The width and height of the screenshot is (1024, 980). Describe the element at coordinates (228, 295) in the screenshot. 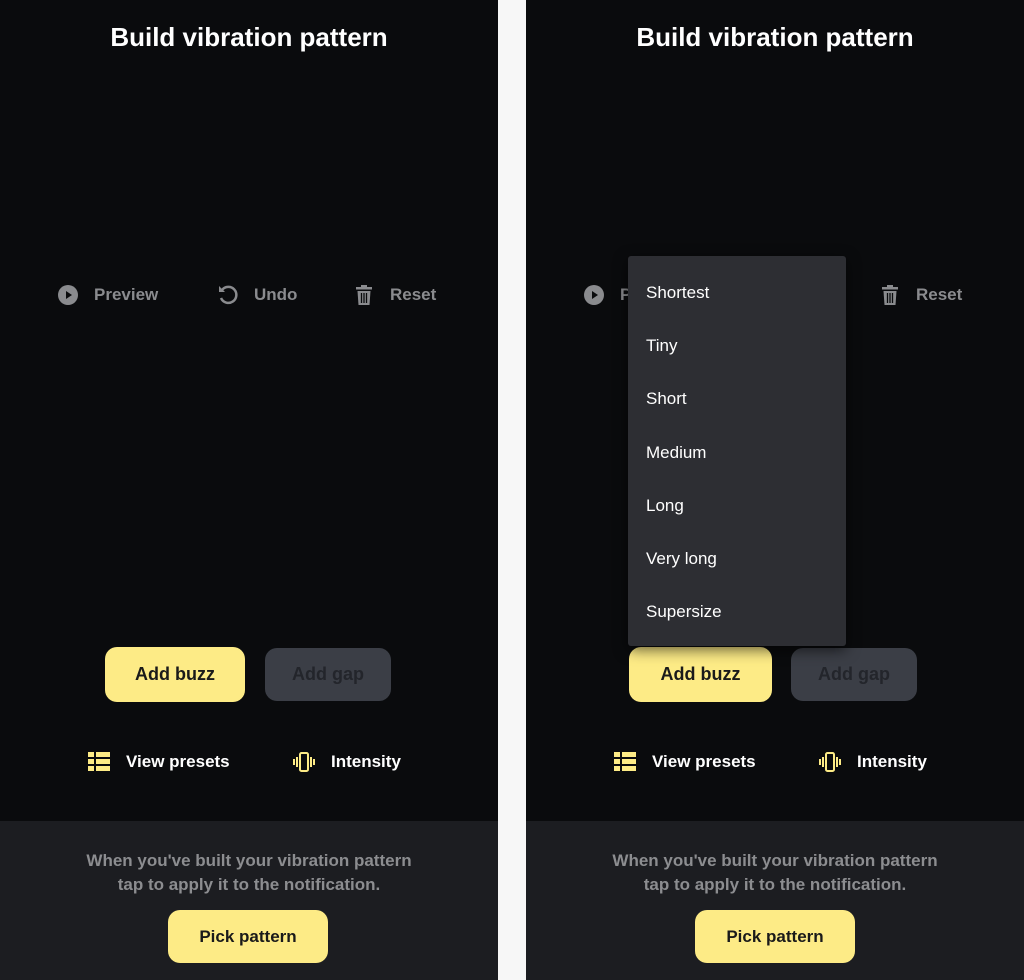

I see `undo-icon` at that location.